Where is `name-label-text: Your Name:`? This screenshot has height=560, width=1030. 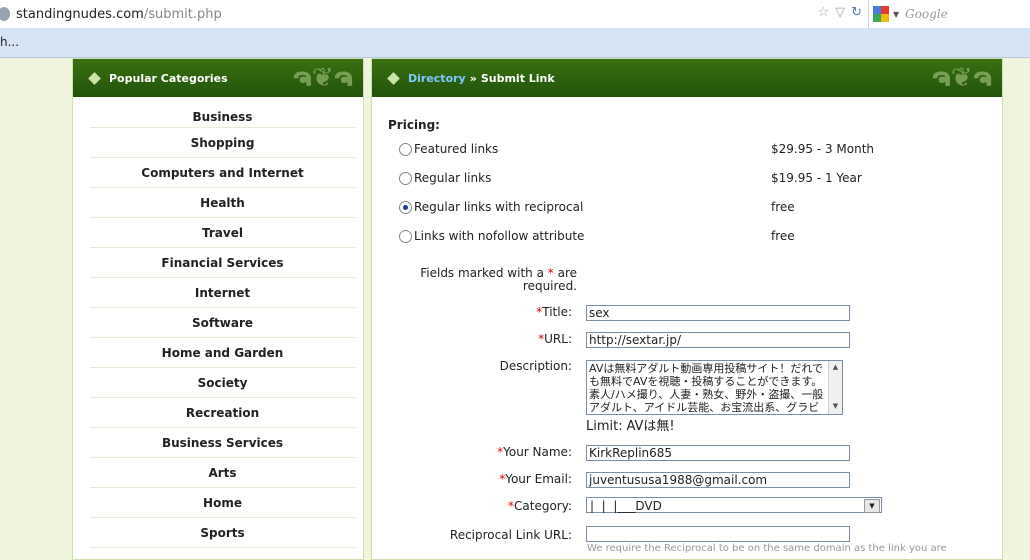
name-label-text: Your Name: is located at coordinates (537, 452).